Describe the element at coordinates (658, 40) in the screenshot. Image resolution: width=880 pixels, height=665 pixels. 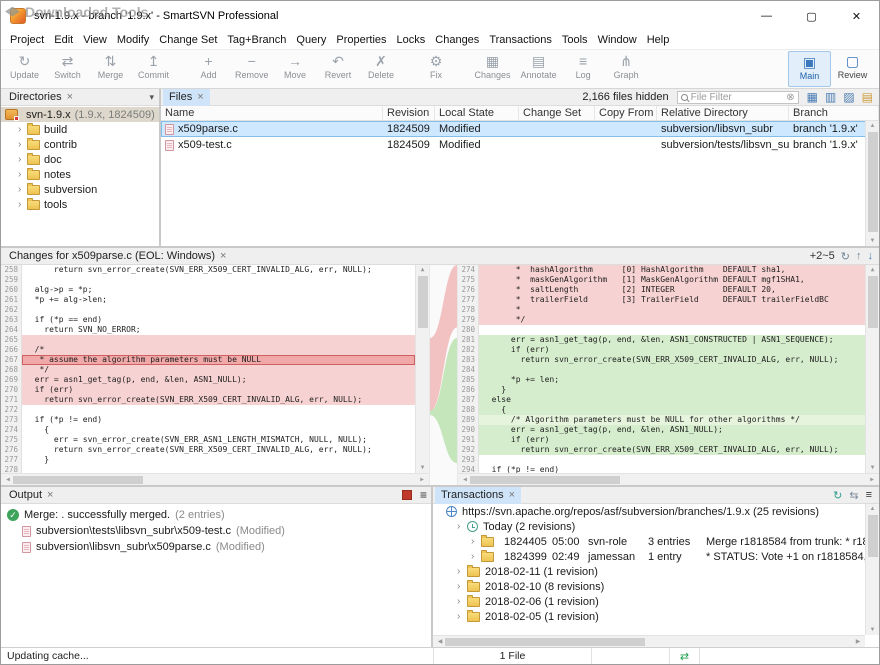
I see `menu-item: Help` at that location.